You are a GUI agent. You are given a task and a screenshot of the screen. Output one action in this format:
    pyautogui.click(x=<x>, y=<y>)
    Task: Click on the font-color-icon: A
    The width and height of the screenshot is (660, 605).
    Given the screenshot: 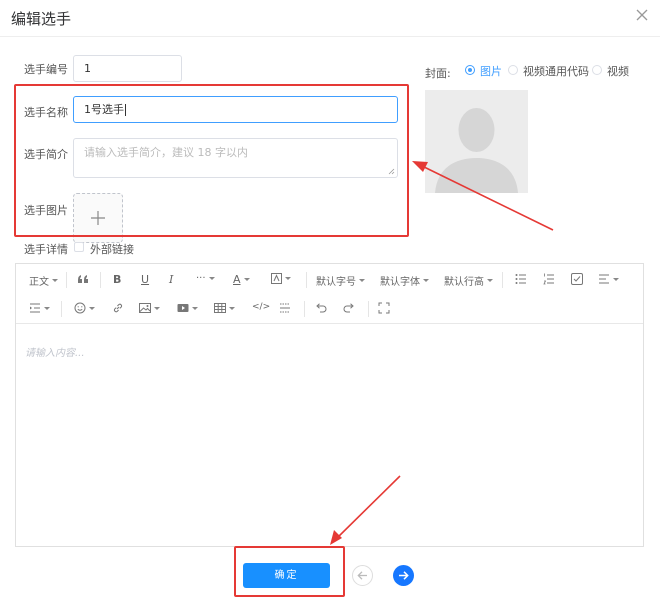 What is the action you would take?
    pyautogui.click(x=237, y=279)
    